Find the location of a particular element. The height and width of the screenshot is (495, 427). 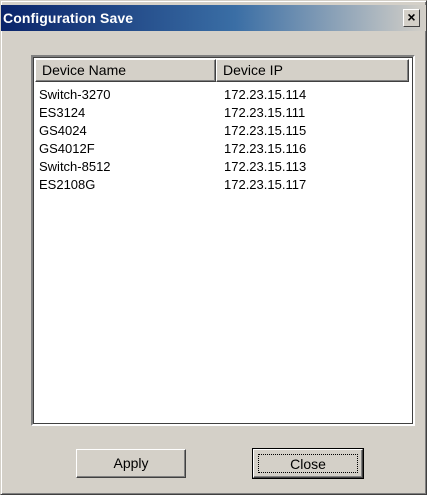

device-ip-cell: 172.23.15.117 is located at coordinates (265, 184).